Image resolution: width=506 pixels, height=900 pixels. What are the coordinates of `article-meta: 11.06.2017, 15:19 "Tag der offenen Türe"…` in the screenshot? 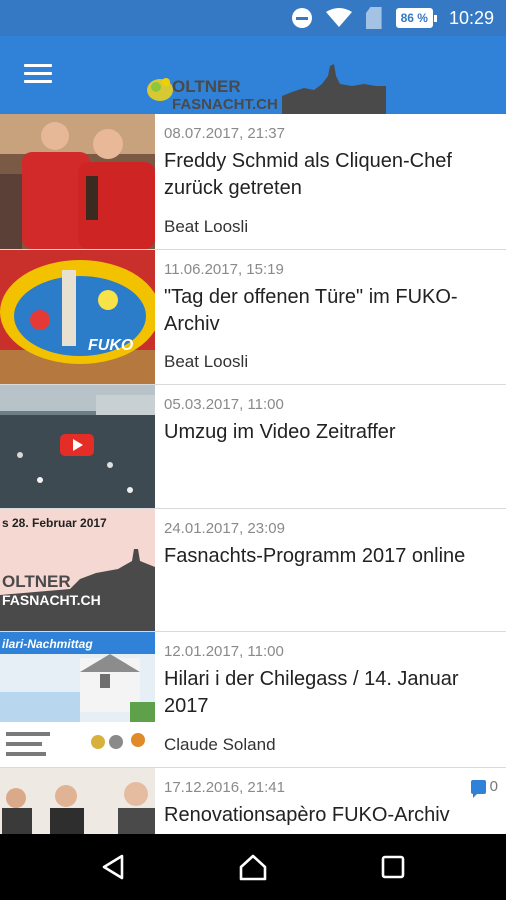 It's located at (330, 299).